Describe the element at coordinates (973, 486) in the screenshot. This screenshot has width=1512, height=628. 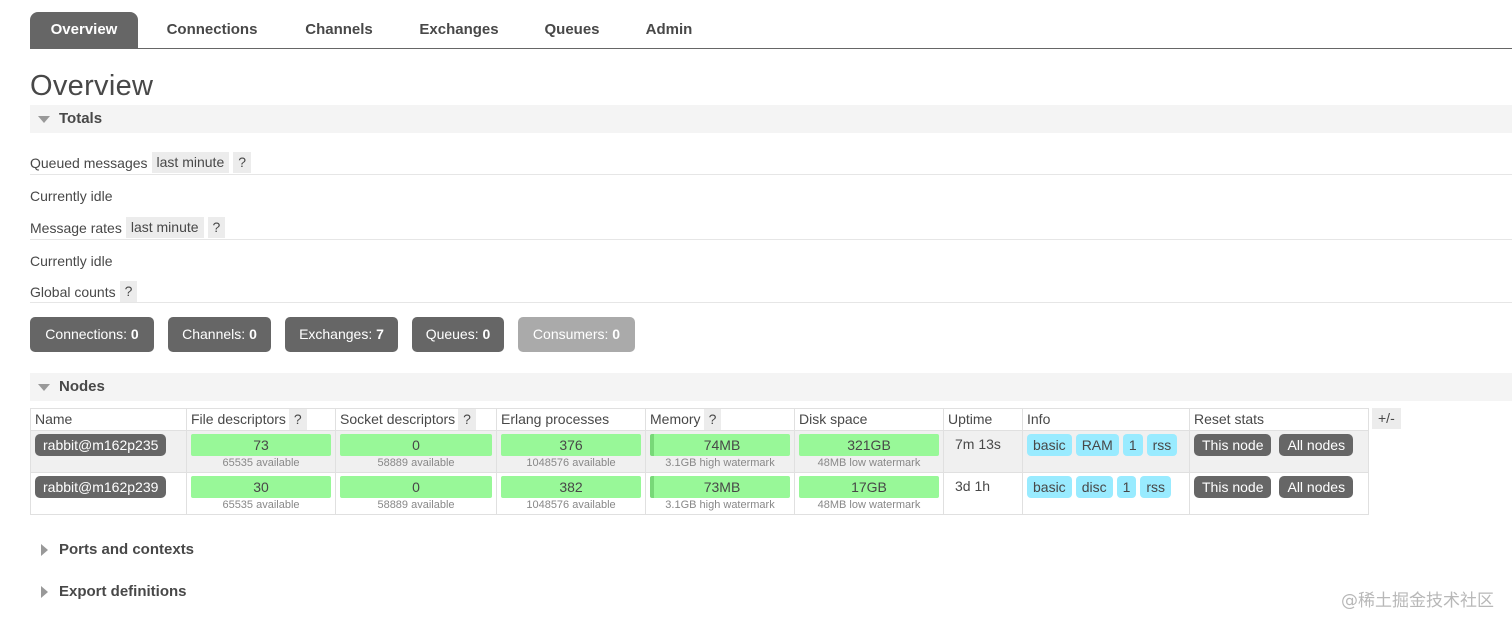
I see `uptime-value: 3d 1h` at that location.